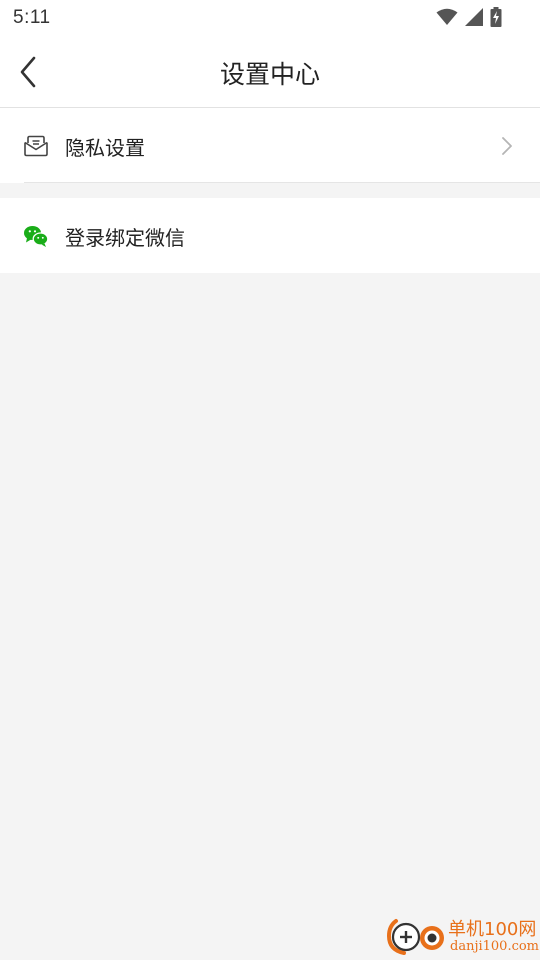 The image size is (540, 960). I want to click on page-title: 设置中心, so click(269, 74).